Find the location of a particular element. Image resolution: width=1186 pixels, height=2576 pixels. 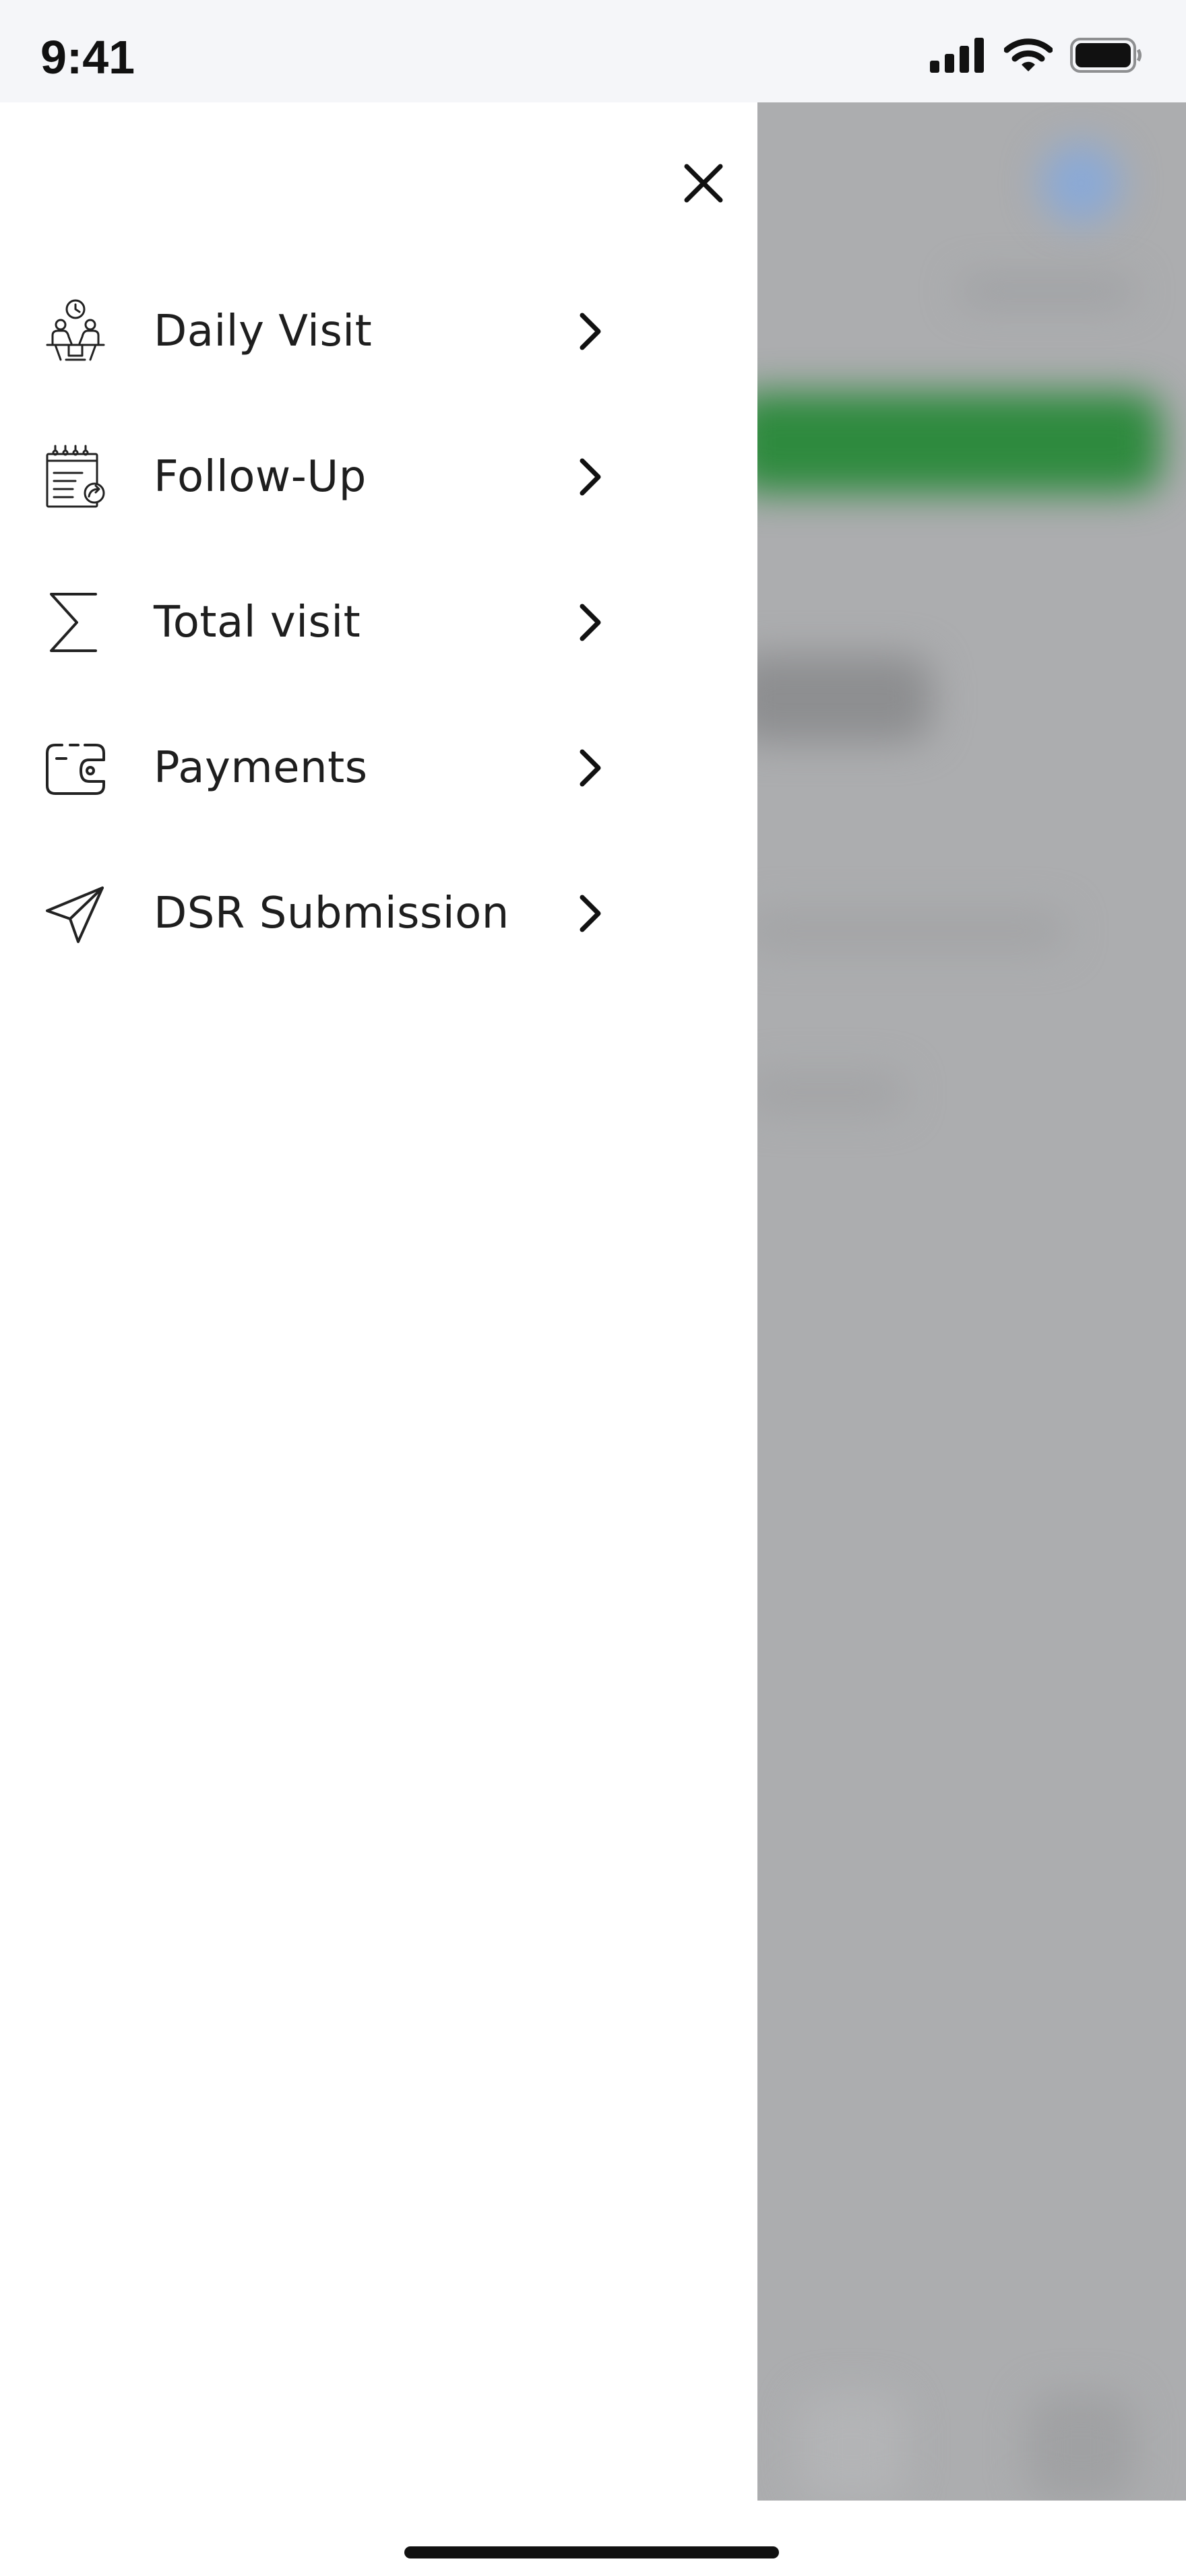

sigma-icon is located at coordinates (75, 622).